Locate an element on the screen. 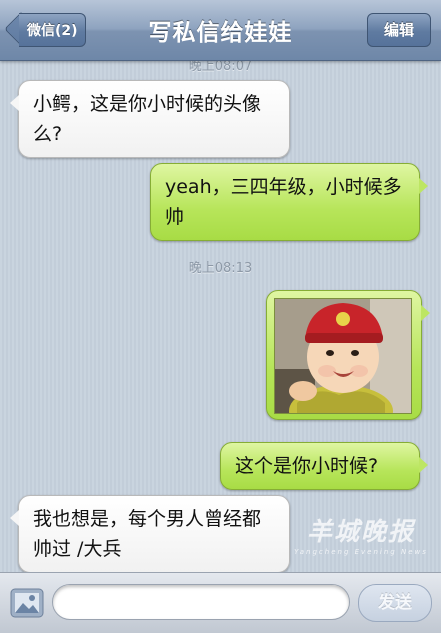 Image resolution: width=441 pixels, height=633 pixels. outgoing-message: yeah，三四年级，小时候多帅 is located at coordinates (289, 202).